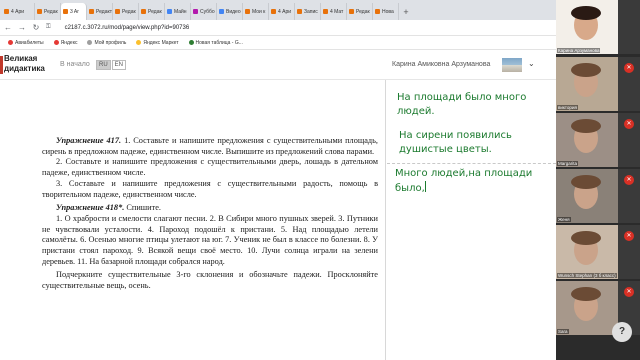 Image resolution: width=640 pixels, height=360 pixels. What do you see at coordinates (579, 50) in the screenshot?
I see `participant-name: Карина Арзуманова` at bounding box center [579, 50].